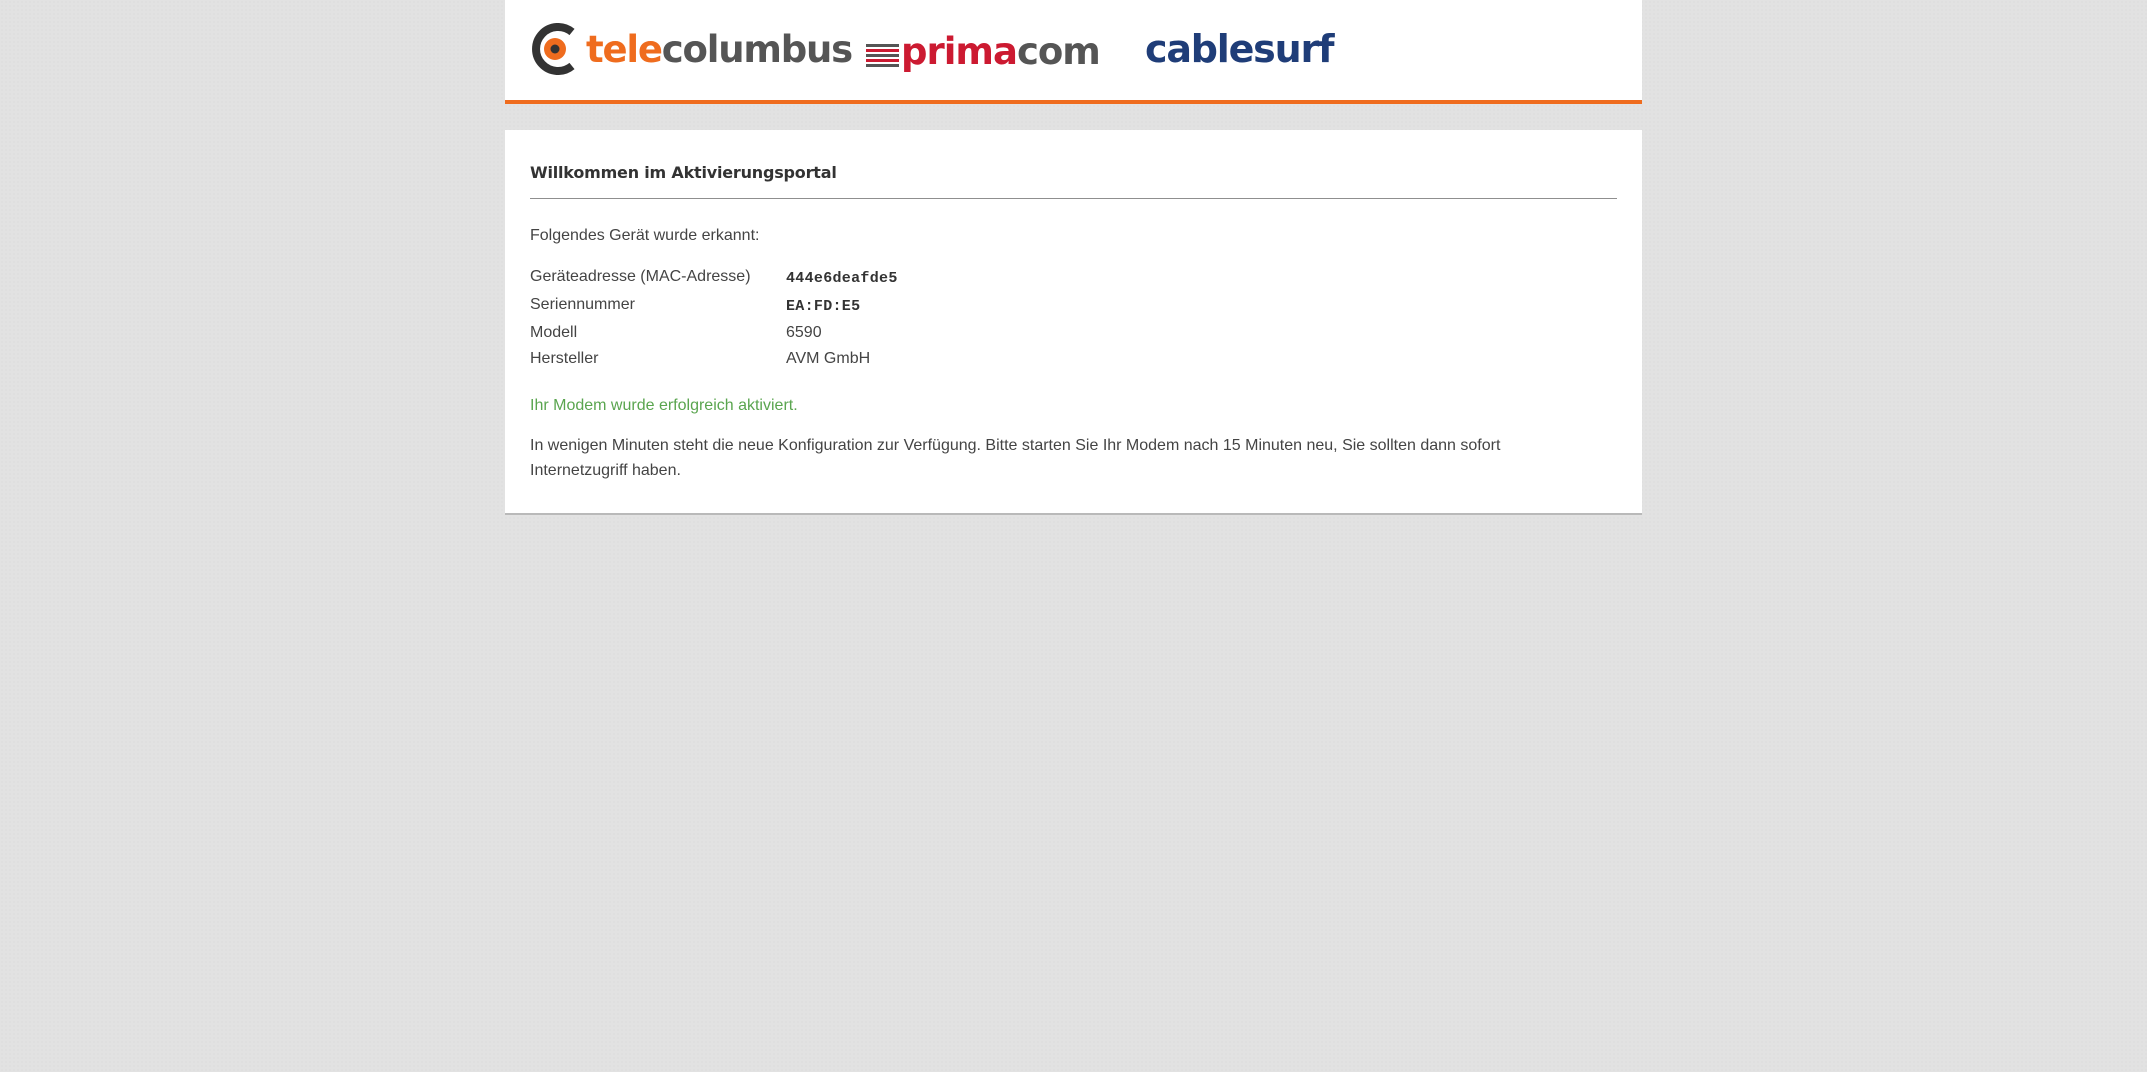  Describe the element at coordinates (823, 306) in the screenshot. I see `serial-number-value: EA:FD:E5` at that location.